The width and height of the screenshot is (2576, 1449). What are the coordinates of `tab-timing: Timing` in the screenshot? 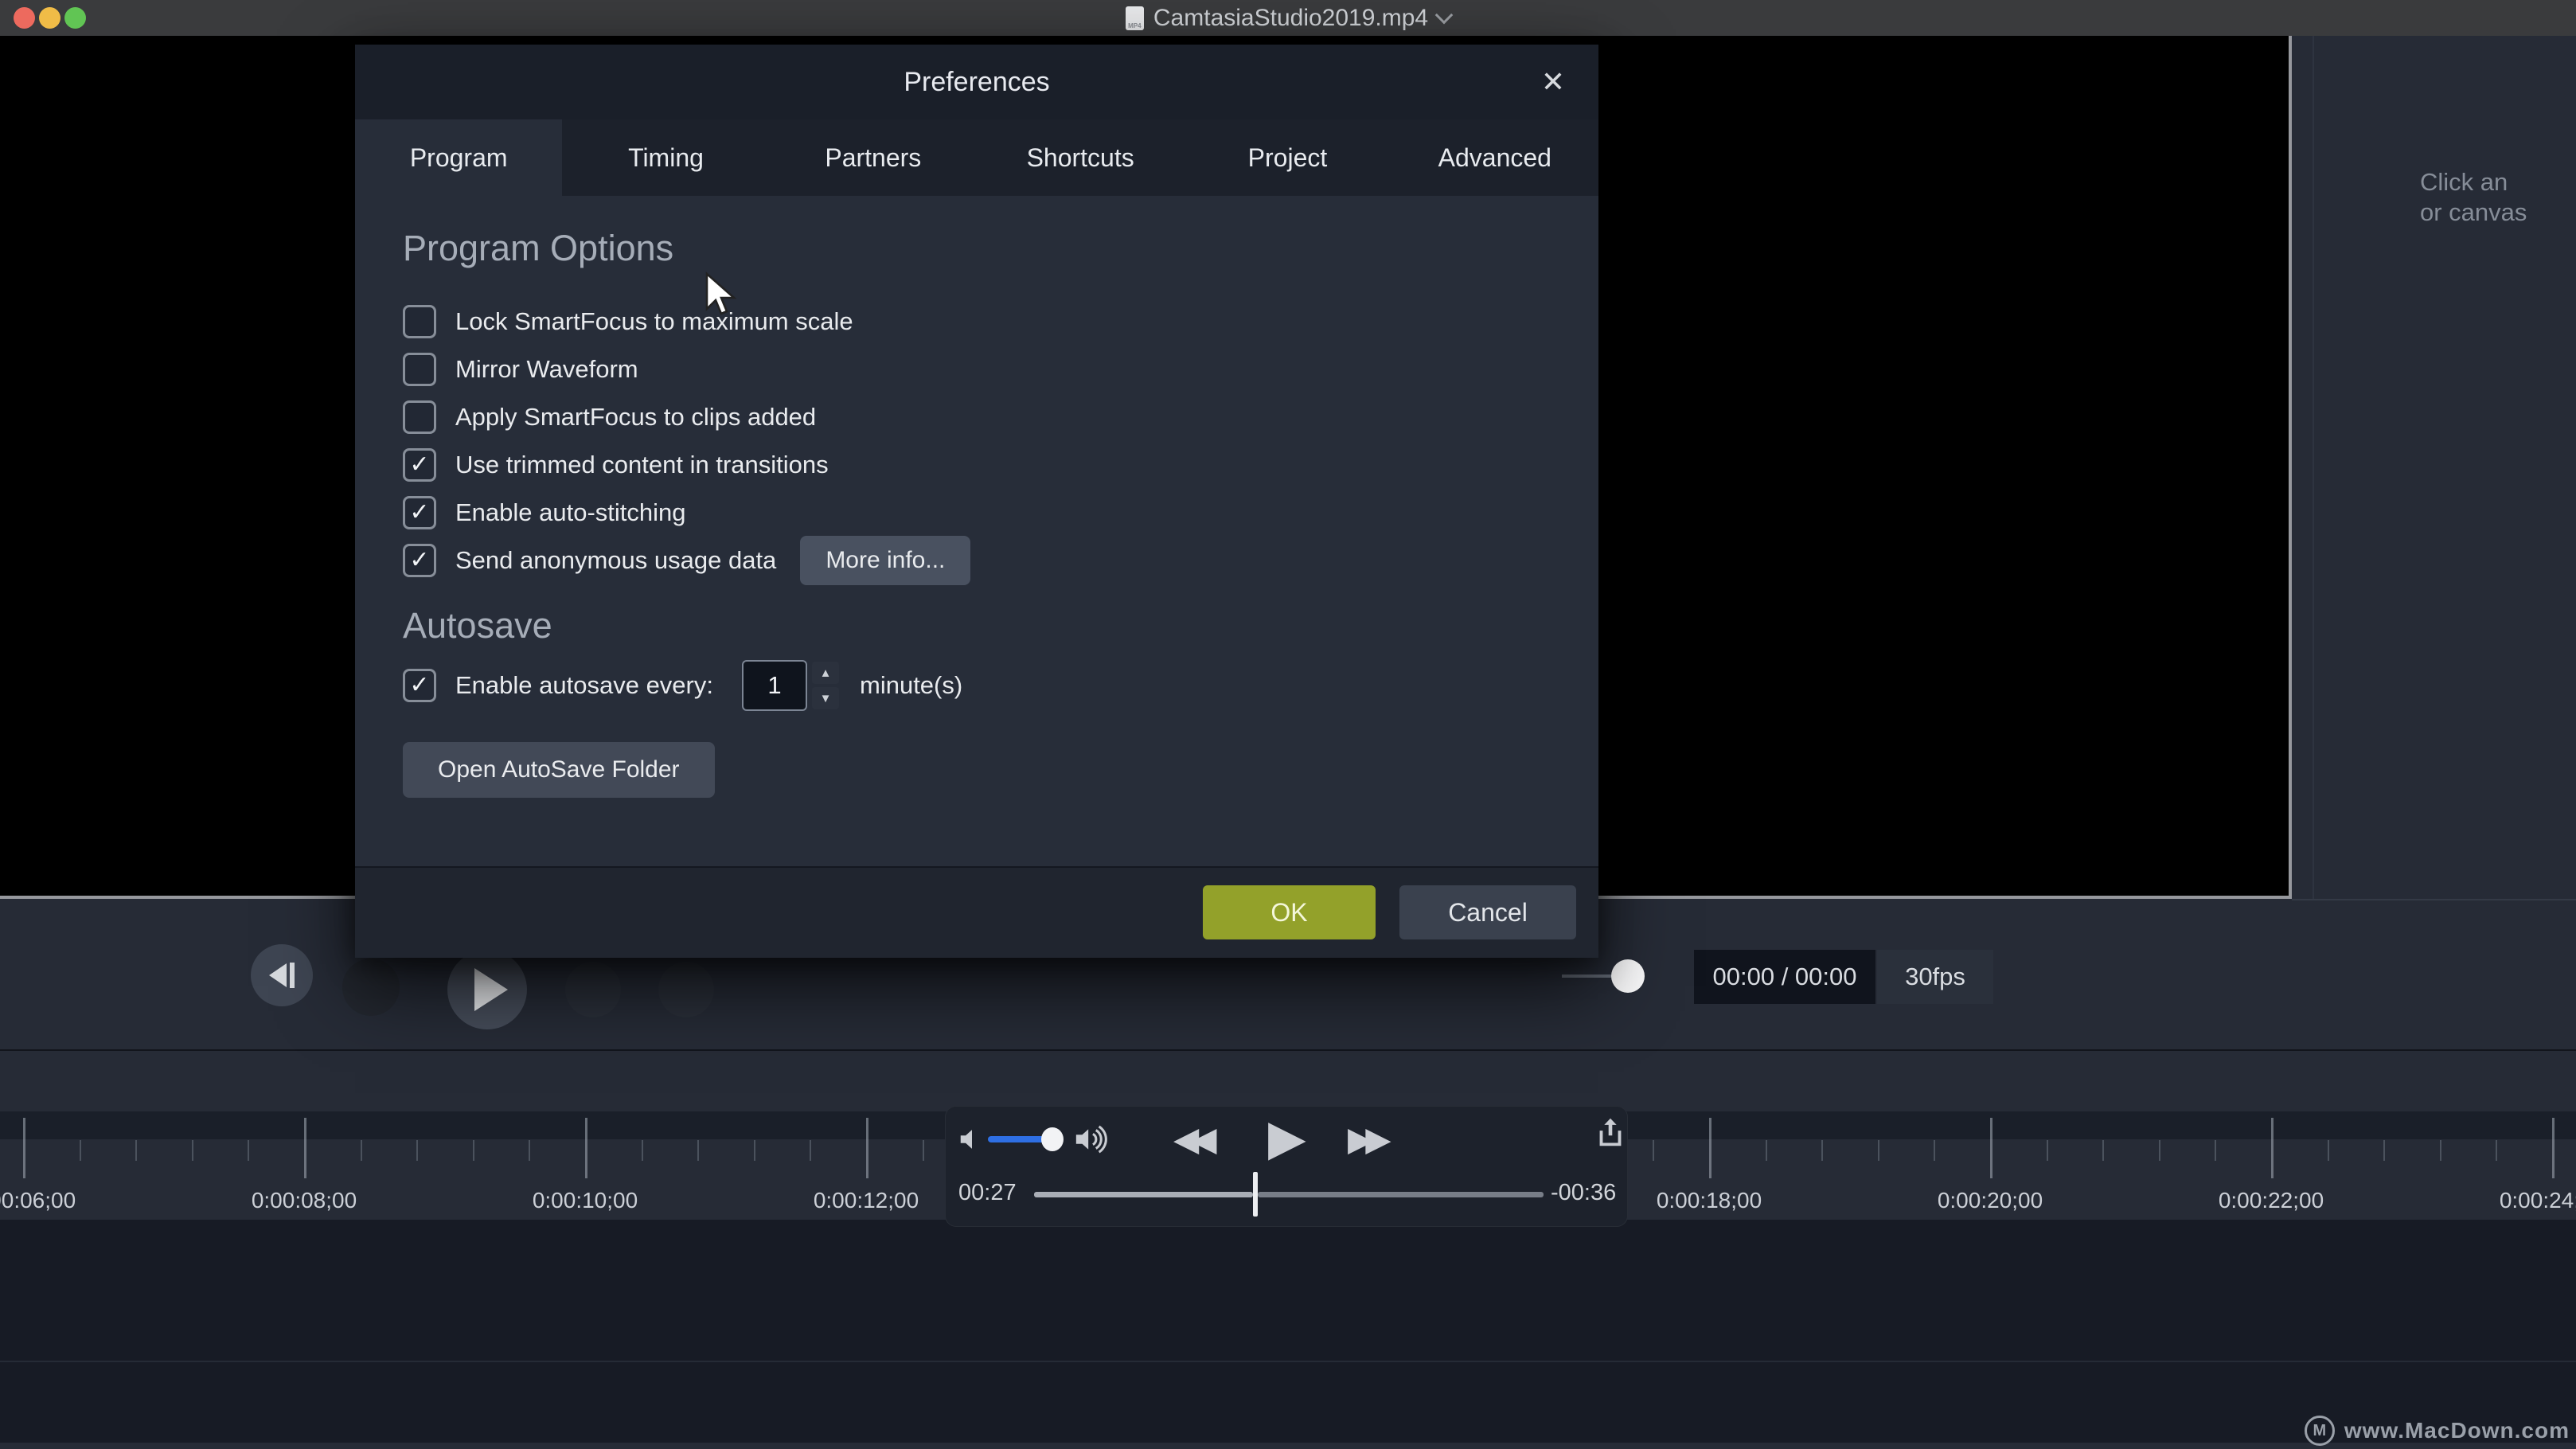 It's located at (665, 157).